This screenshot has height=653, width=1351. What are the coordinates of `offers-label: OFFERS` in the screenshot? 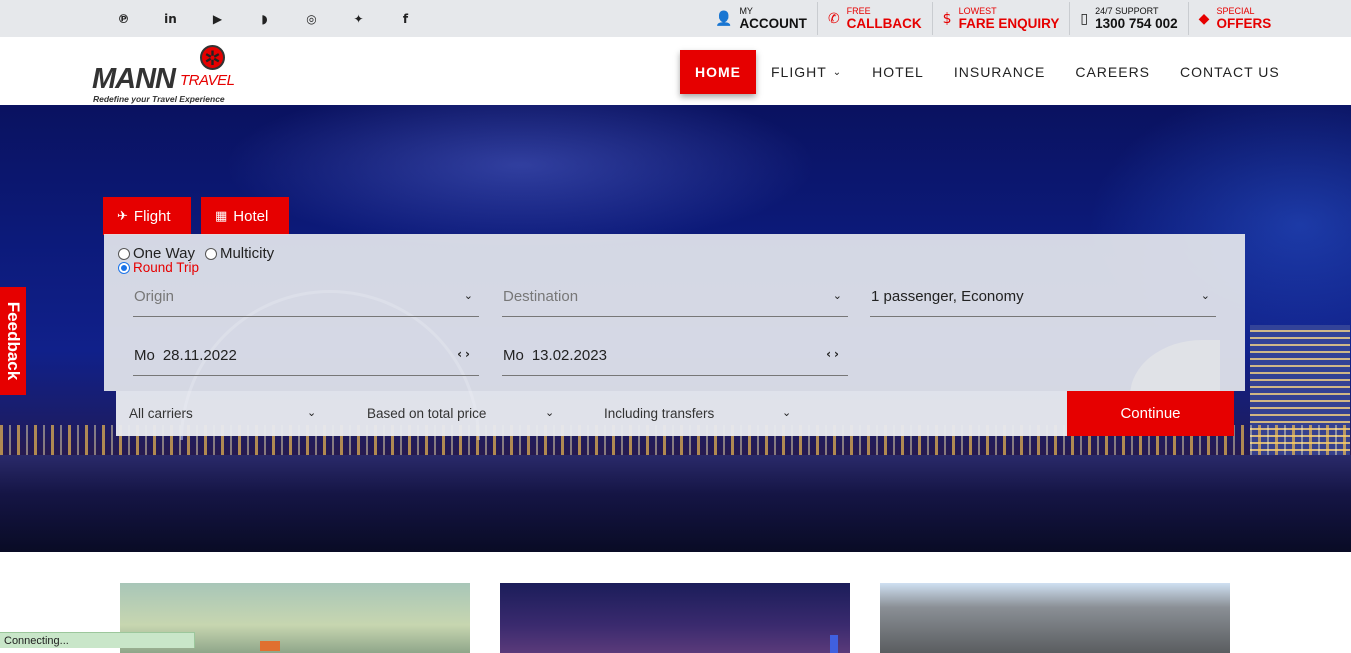 It's located at (1244, 23).